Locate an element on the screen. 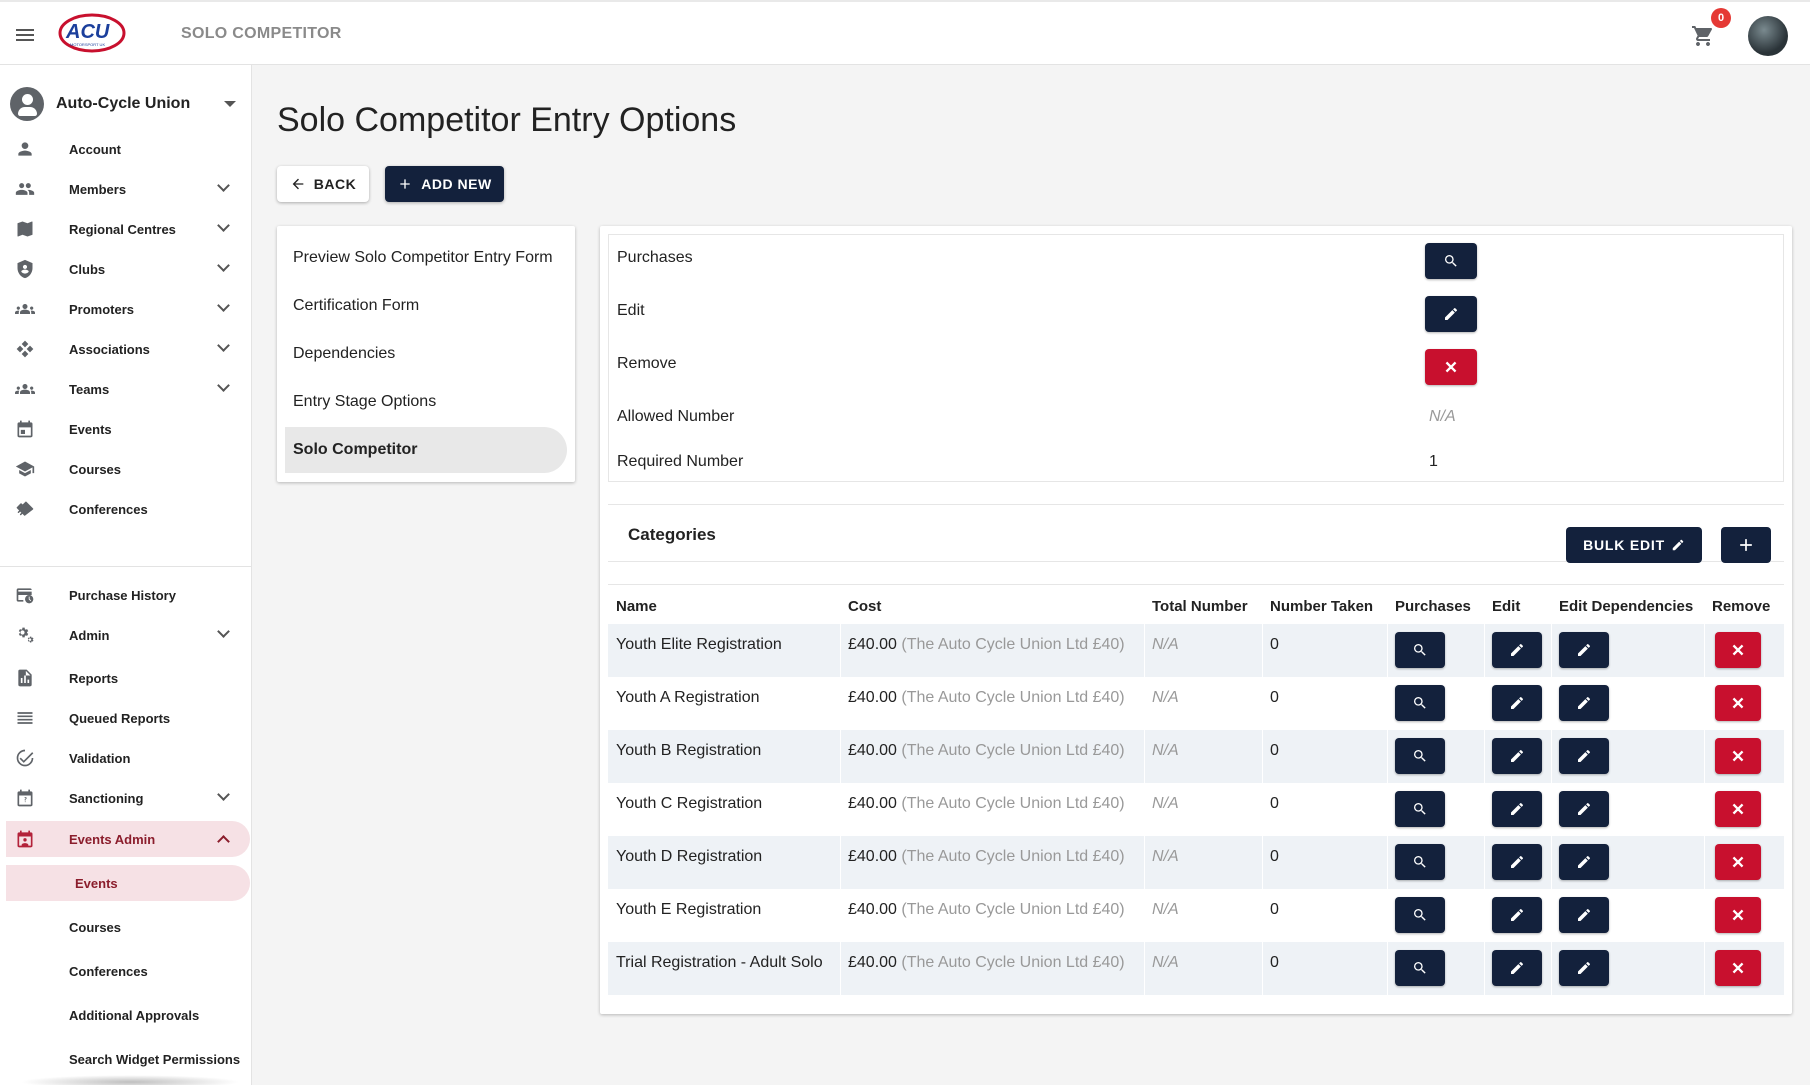 This screenshot has width=1810, height=1085. sidebar-item-reports: Reports is located at coordinates (125, 678).